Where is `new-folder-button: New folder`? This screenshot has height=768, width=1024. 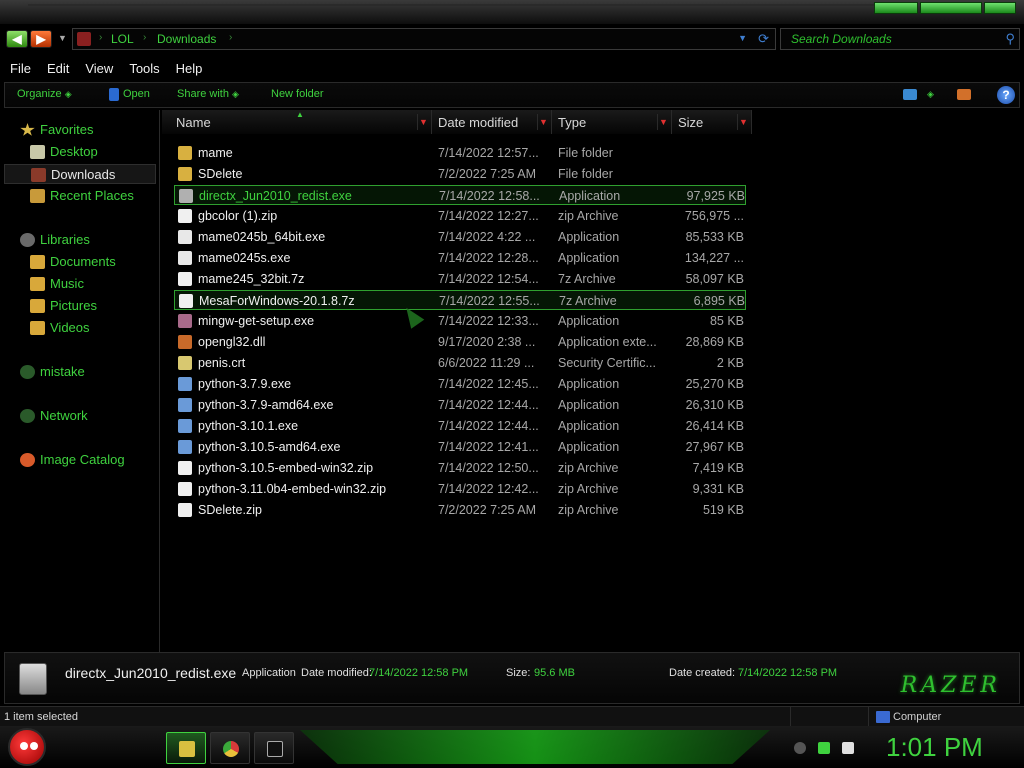 new-folder-button: New folder is located at coordinates (297, 94).